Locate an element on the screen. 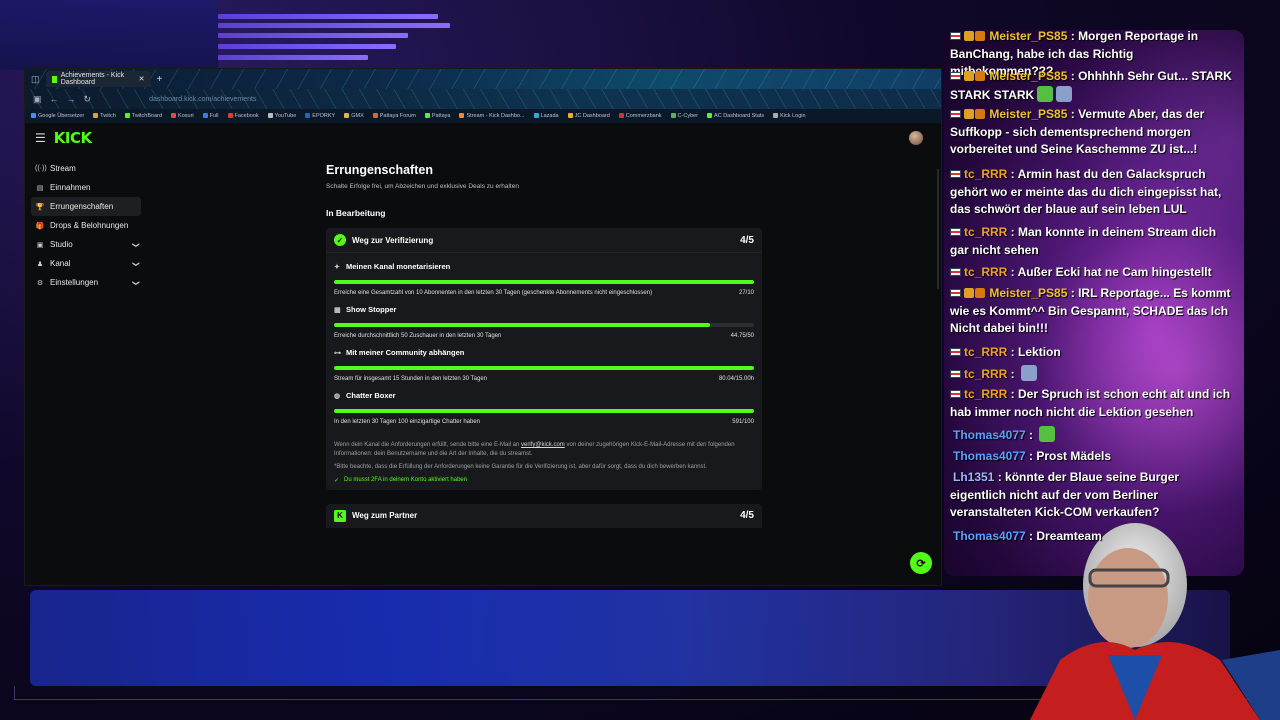 The image size is (1280, 720). sidebar-item-label: Errungenschaften is located at coordinates (82, 206).